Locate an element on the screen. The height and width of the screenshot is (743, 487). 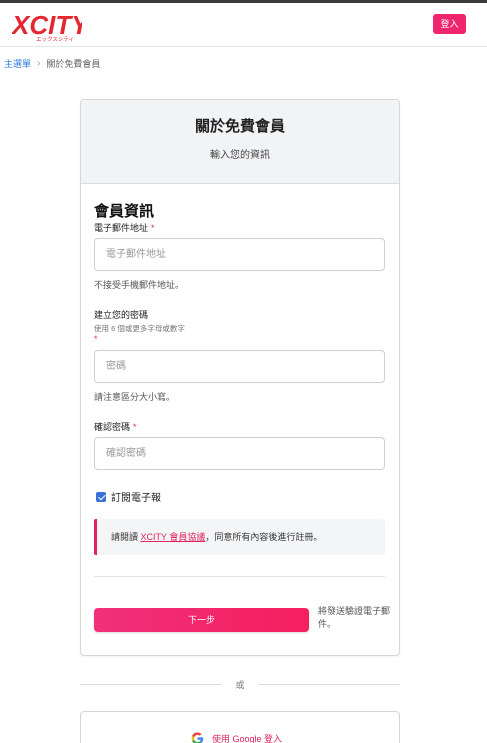
xcity-logo: XCITY エックスシティ is located at coordinates (47, 26).